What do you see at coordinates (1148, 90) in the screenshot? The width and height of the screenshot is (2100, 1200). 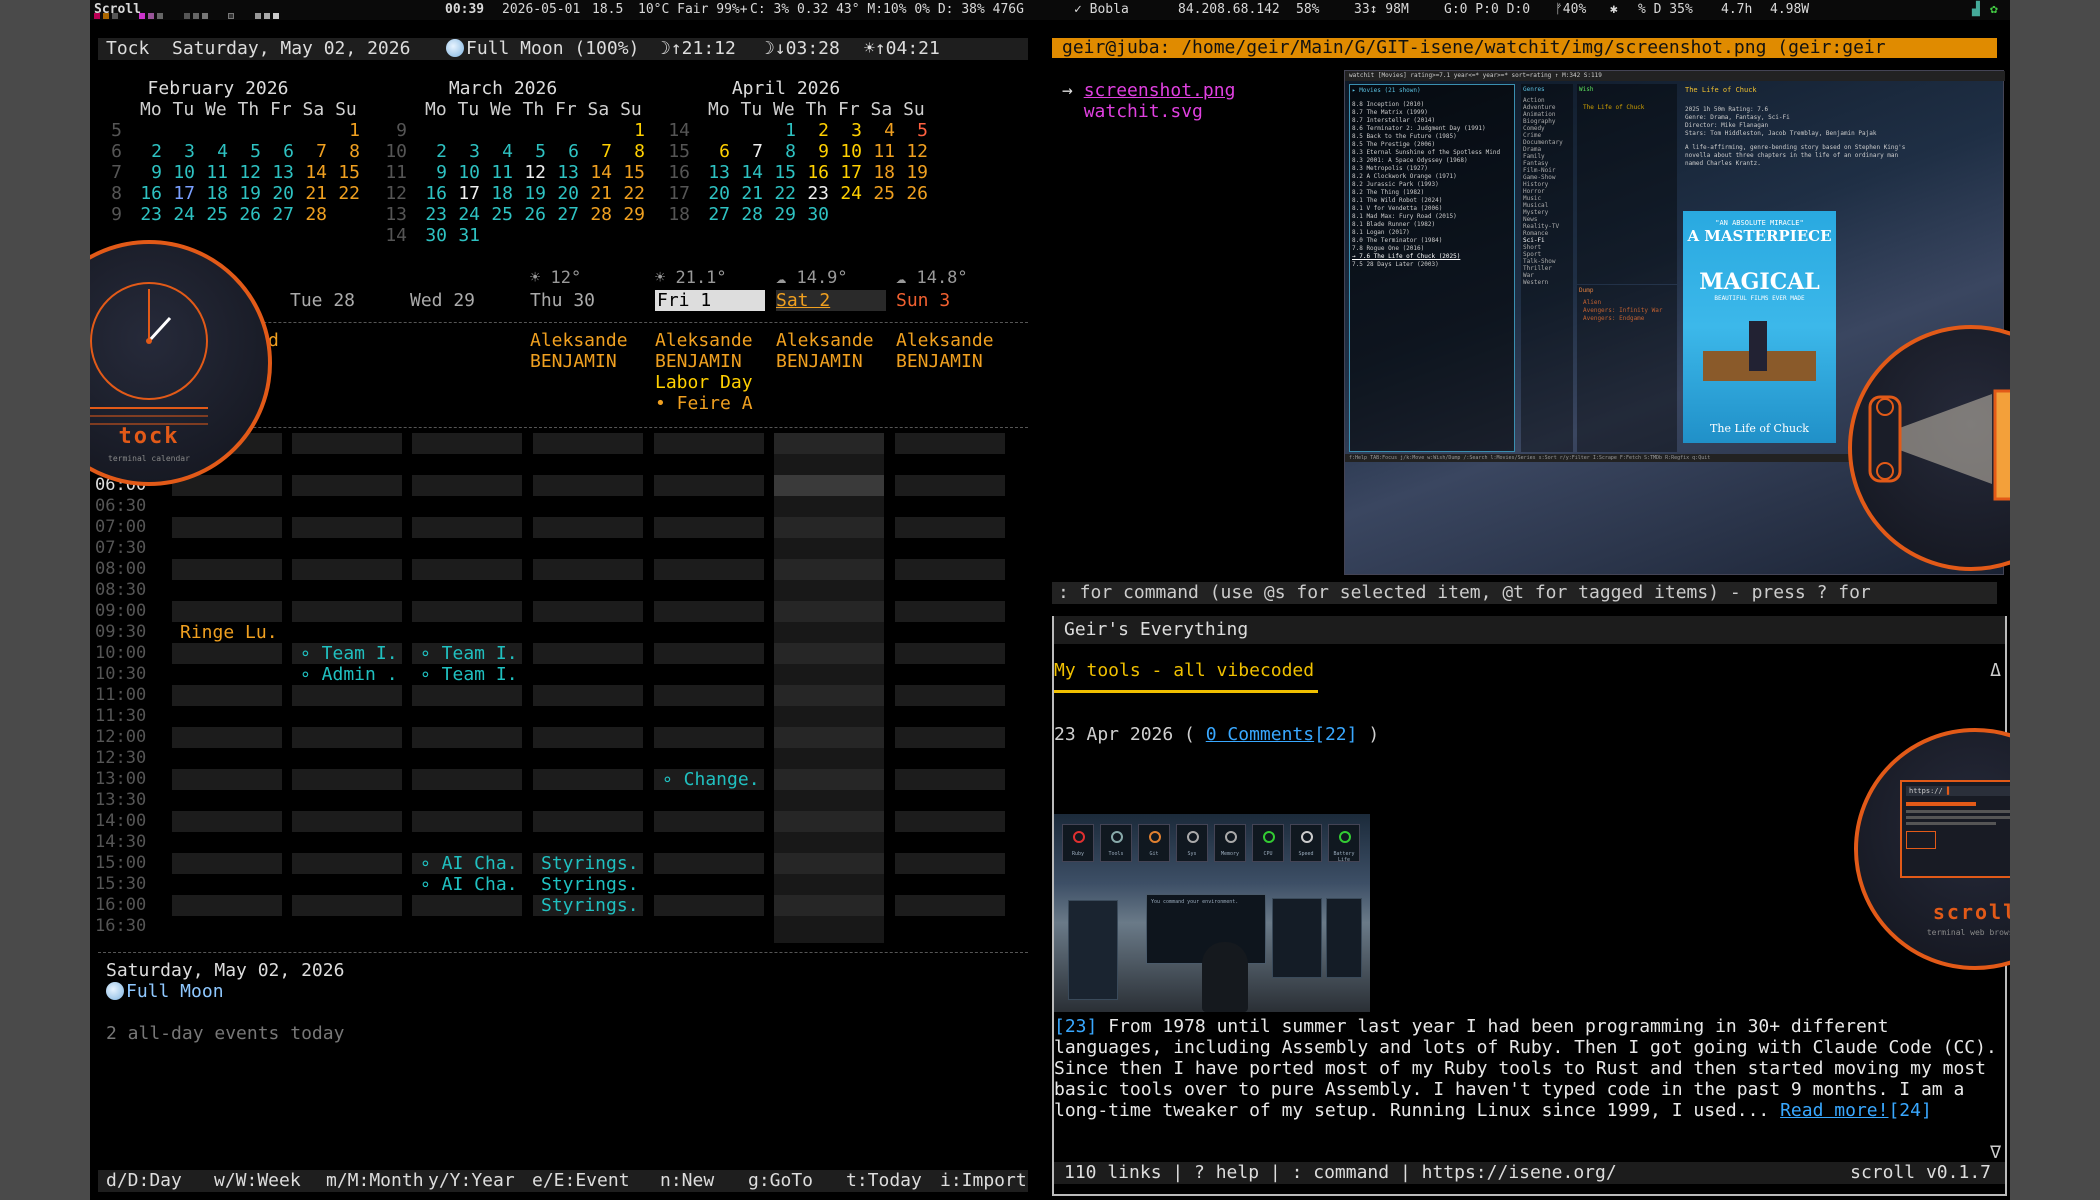 I see `file-item: → screenshot.png` at bounding box center [1148, 90].